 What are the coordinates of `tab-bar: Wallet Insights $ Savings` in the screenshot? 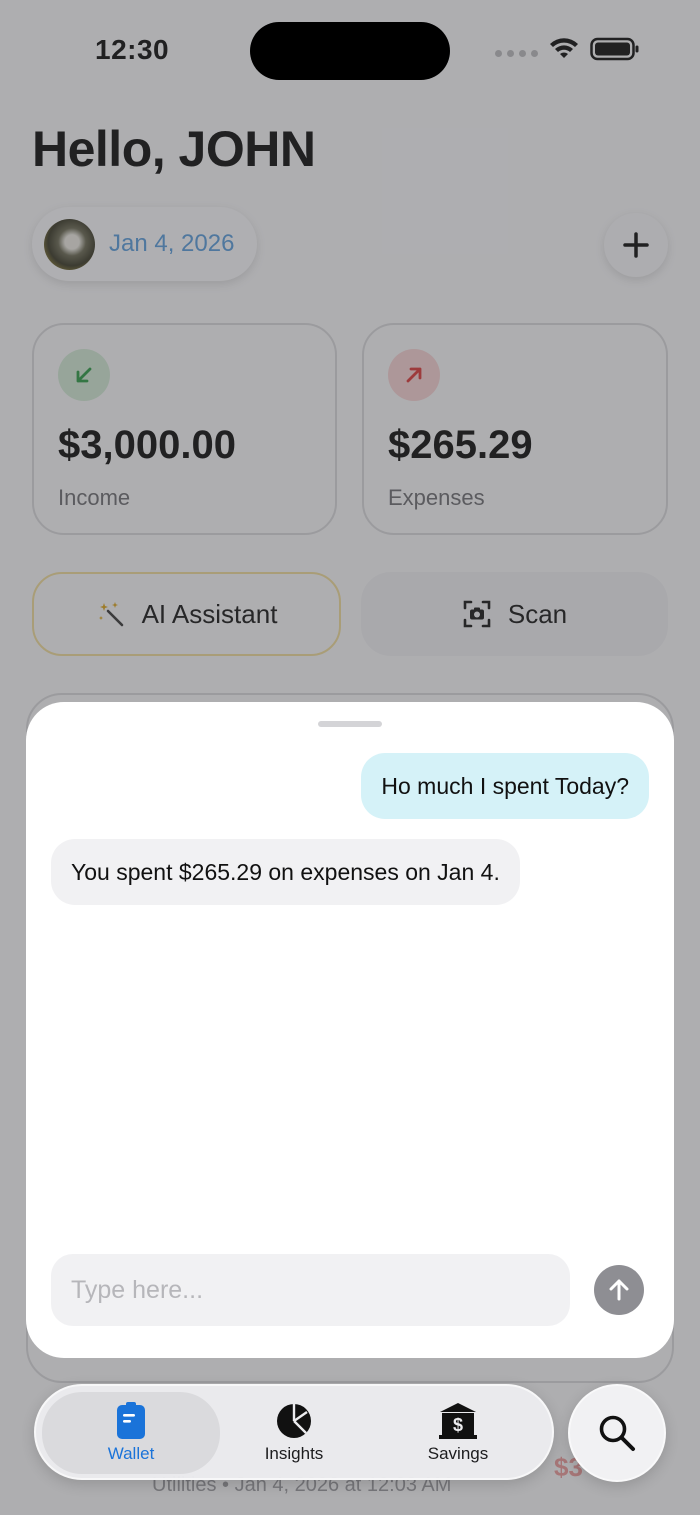 It's located at (294, 1432).